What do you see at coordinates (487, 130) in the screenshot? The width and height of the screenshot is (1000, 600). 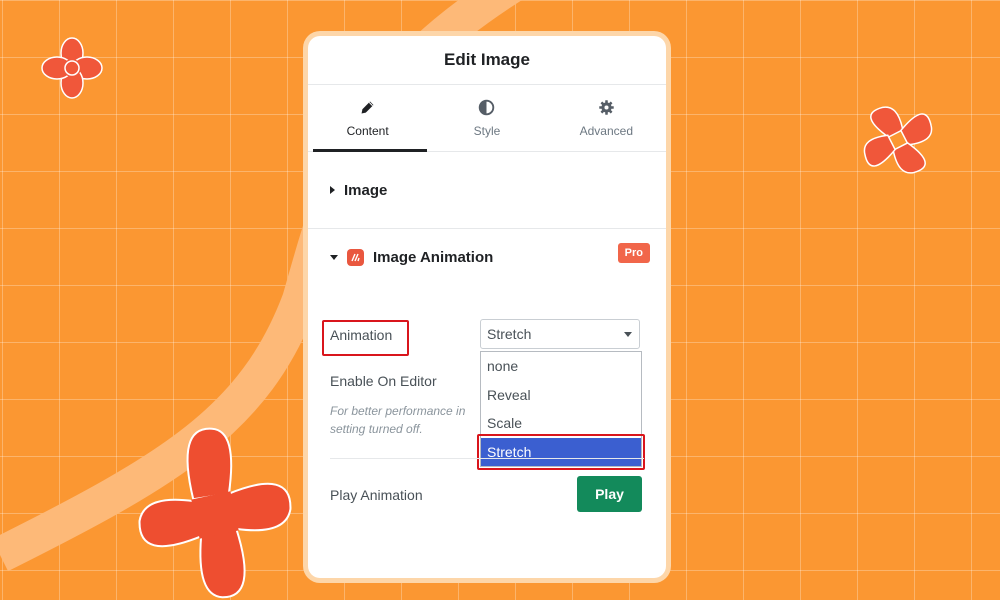 I see `tab-style-label: Style` at bounding box center [487, 130].